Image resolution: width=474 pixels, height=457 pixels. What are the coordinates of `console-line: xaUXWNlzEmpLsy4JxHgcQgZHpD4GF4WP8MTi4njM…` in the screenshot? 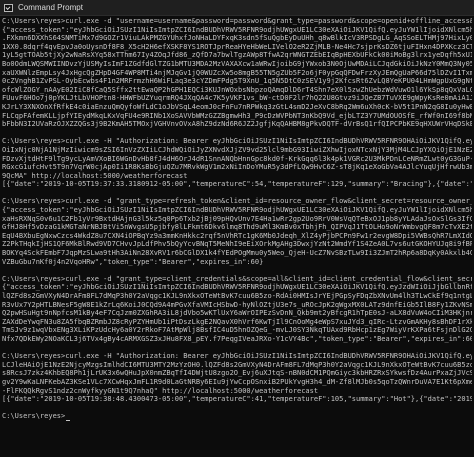 It's located at (237, 72).